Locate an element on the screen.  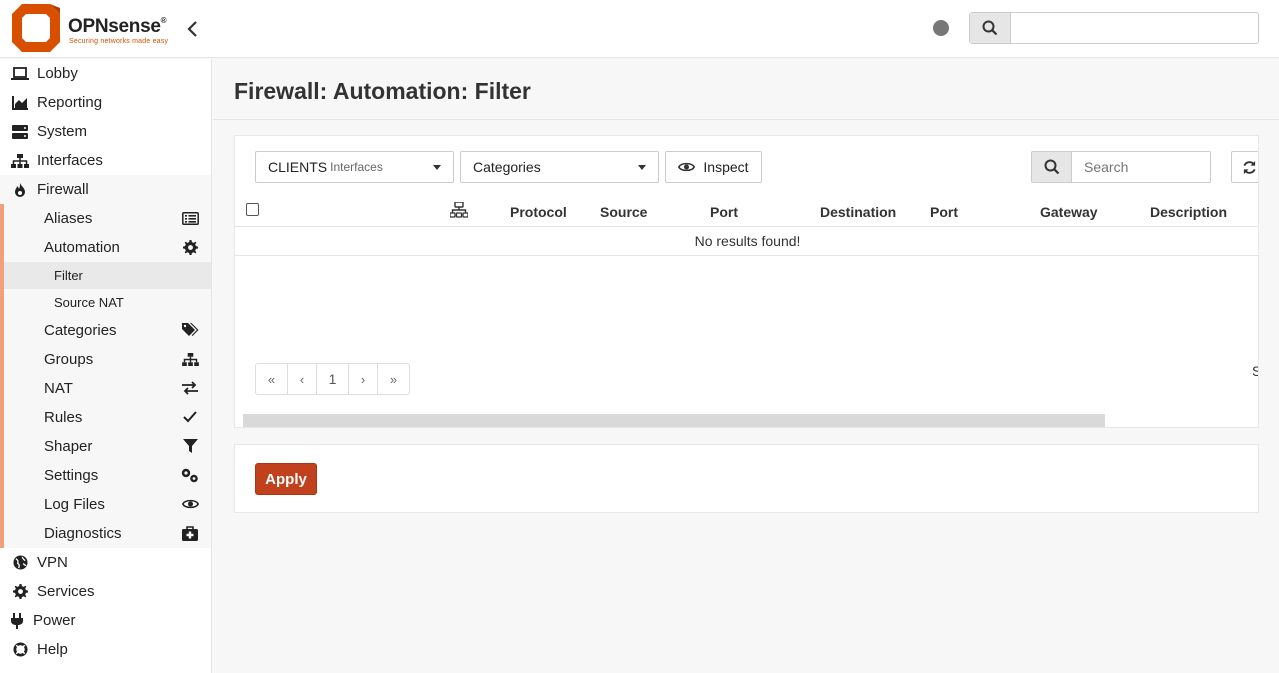
column-header-destination: Destination is located at coordinates (858, 212).